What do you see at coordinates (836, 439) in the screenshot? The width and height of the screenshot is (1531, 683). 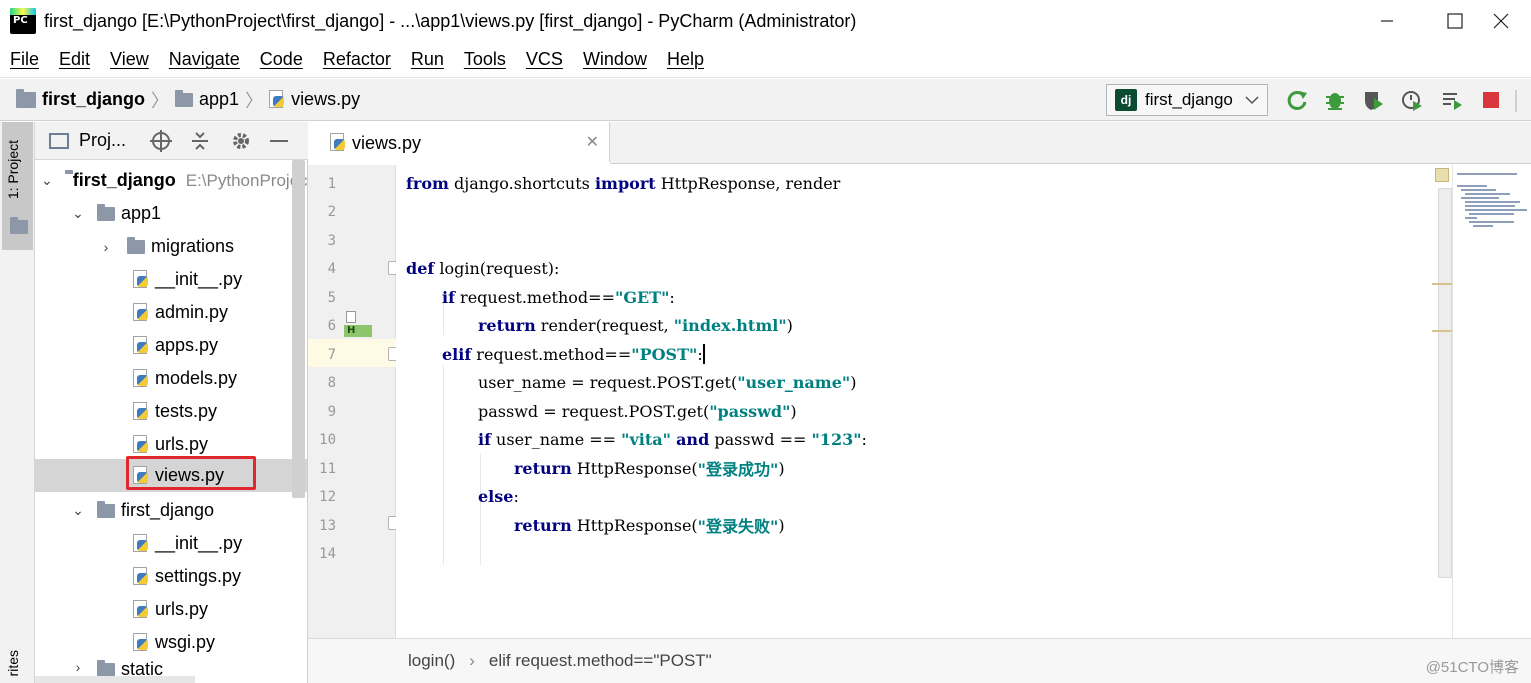 I see `code-token-string: "123"` at bounding box center [836, 439].